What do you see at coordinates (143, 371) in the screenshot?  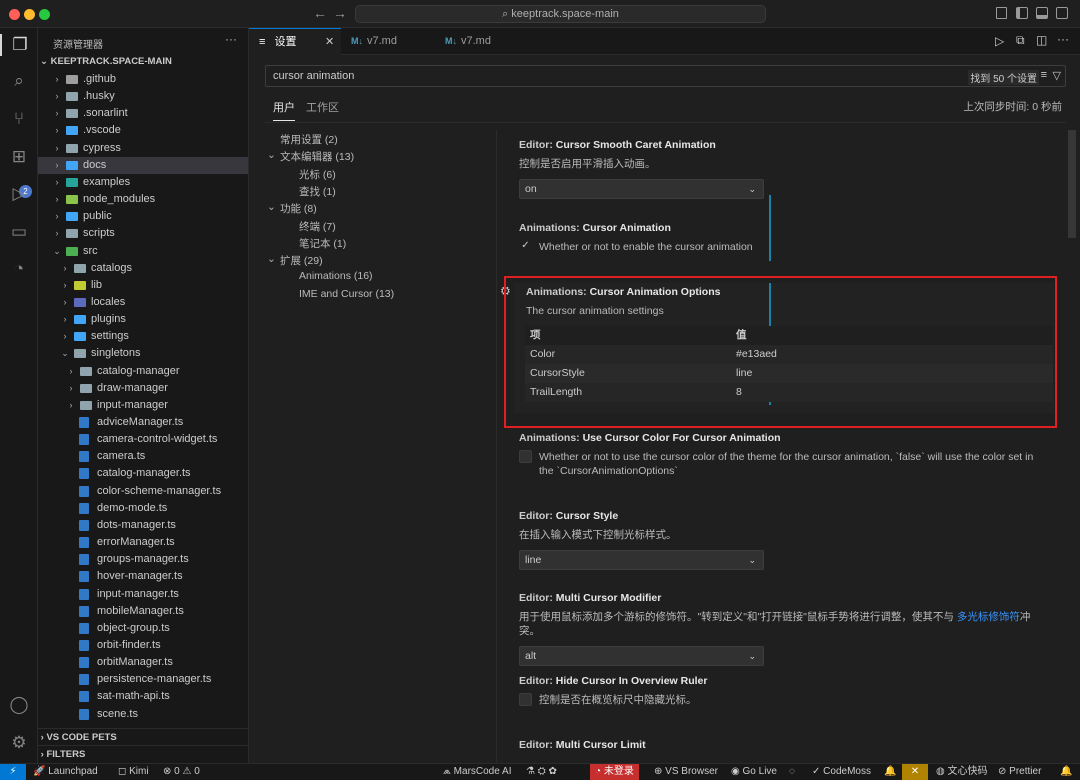 I see `folder-item: › catalog-manager` at bounding box center [143, 371].